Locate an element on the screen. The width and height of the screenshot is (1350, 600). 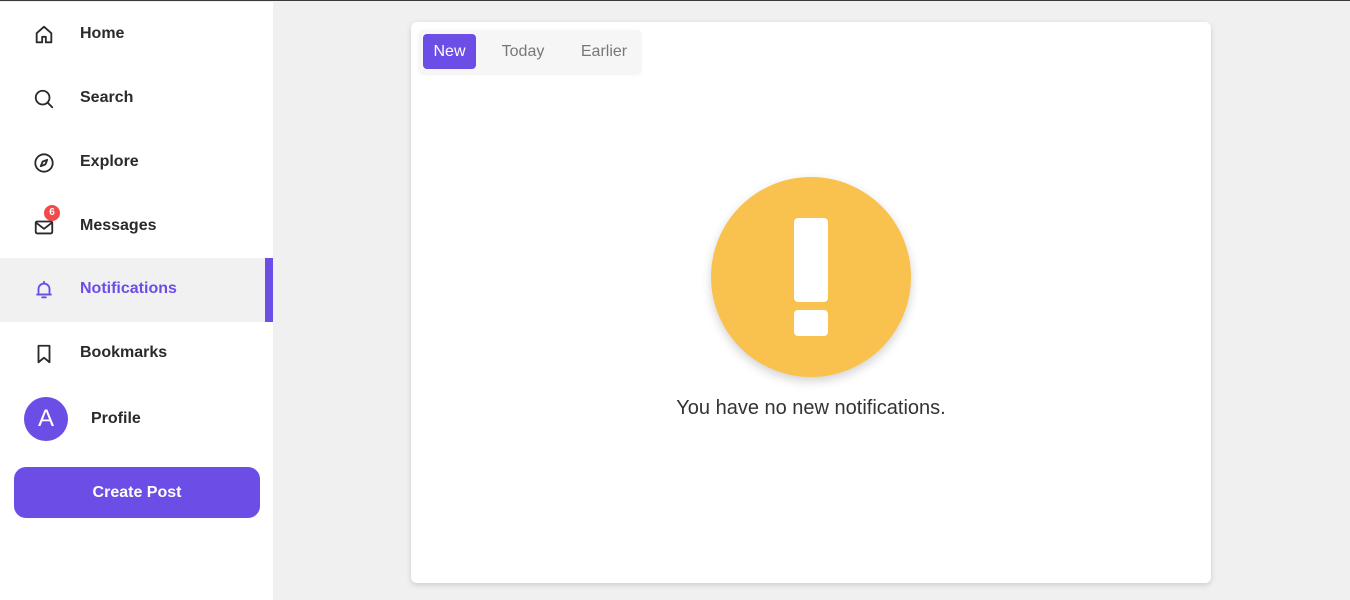
exclamation-dot is located at coordinates (811, 323).